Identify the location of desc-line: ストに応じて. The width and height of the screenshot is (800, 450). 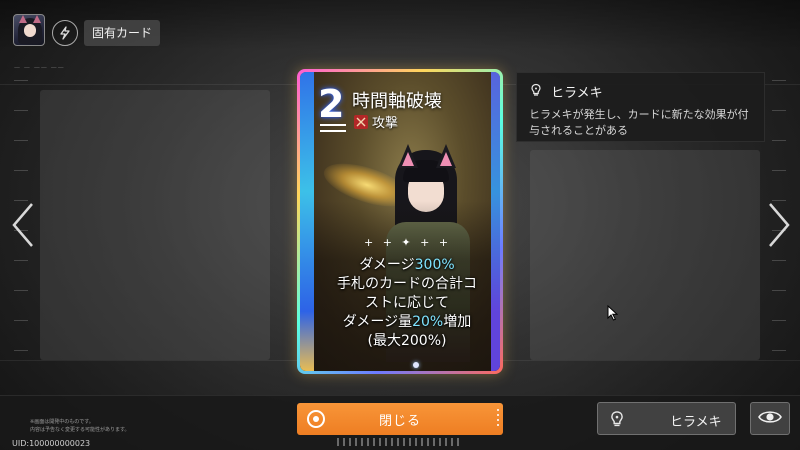
(407, 303).